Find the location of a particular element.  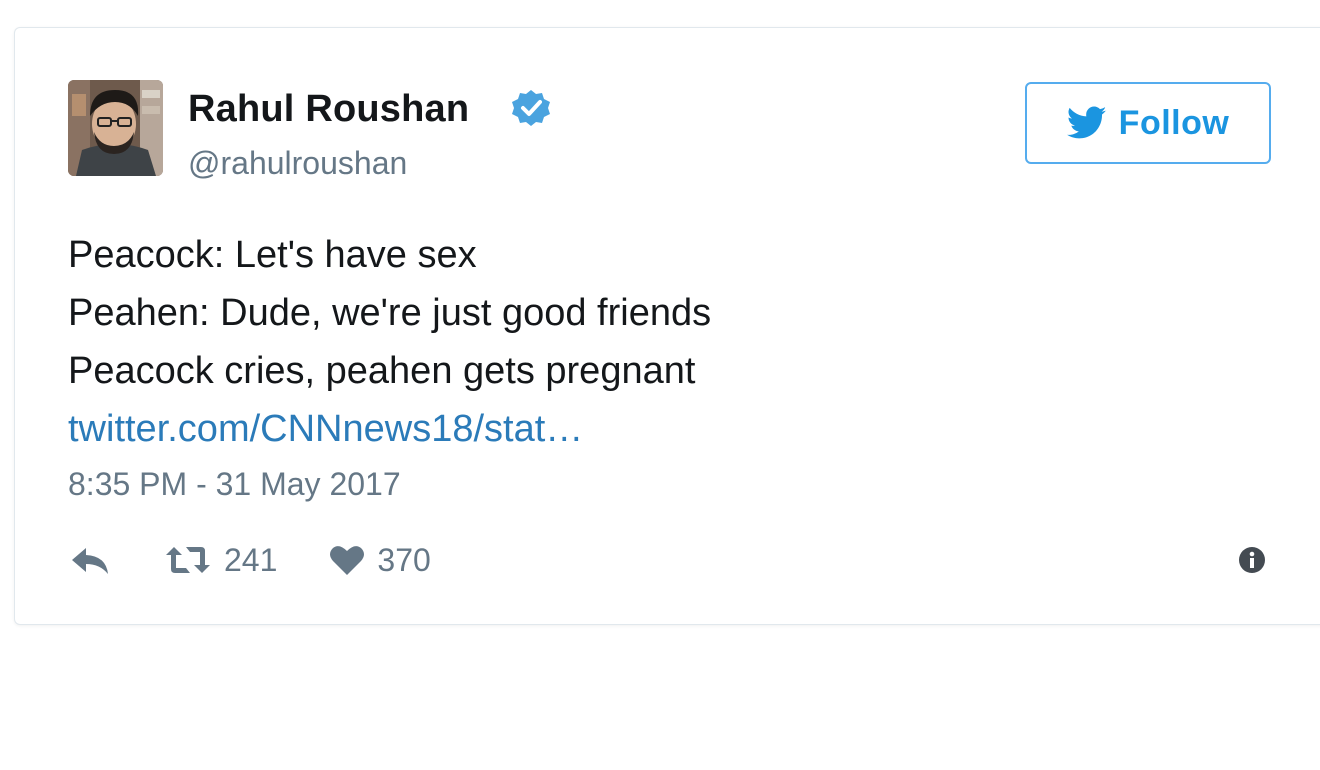

reply-button is located at coordinates (90, 560).